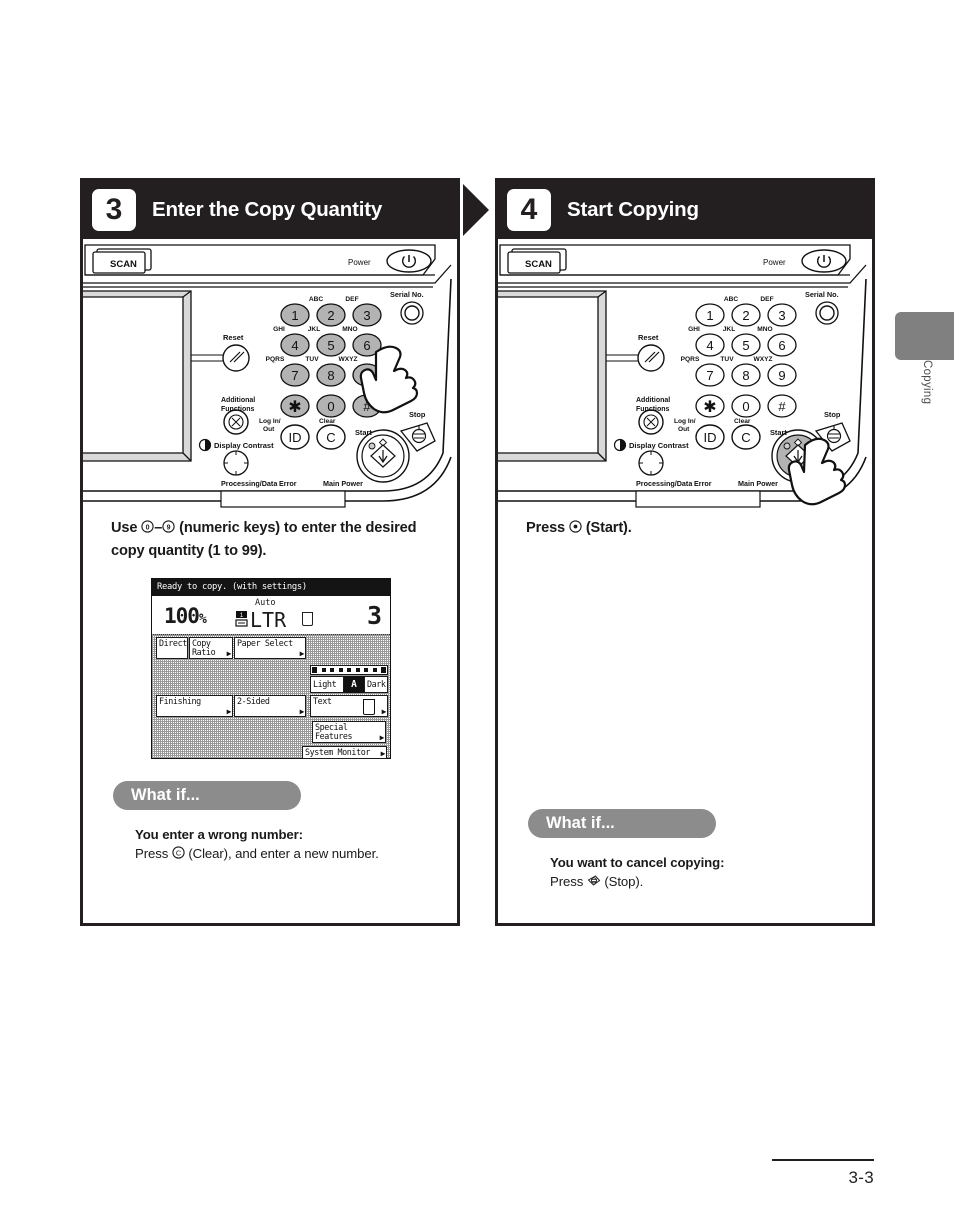  Describe the element at coordinates (327, 685) in the screenshot. I see `lcd-button-light: Light` at that location.